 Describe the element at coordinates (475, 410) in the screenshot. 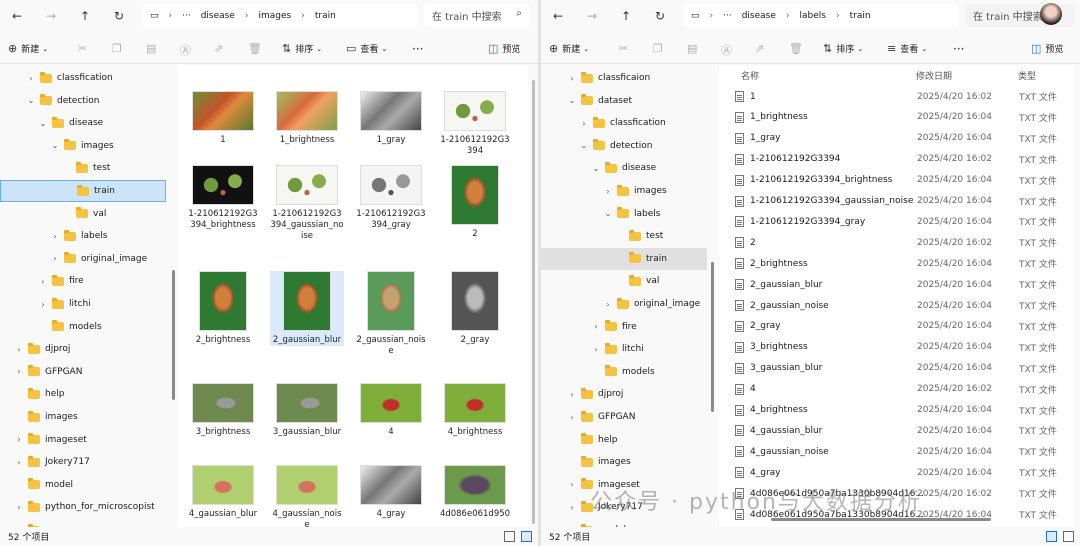

I see `image-file-tile: 4_brightness` at that location.